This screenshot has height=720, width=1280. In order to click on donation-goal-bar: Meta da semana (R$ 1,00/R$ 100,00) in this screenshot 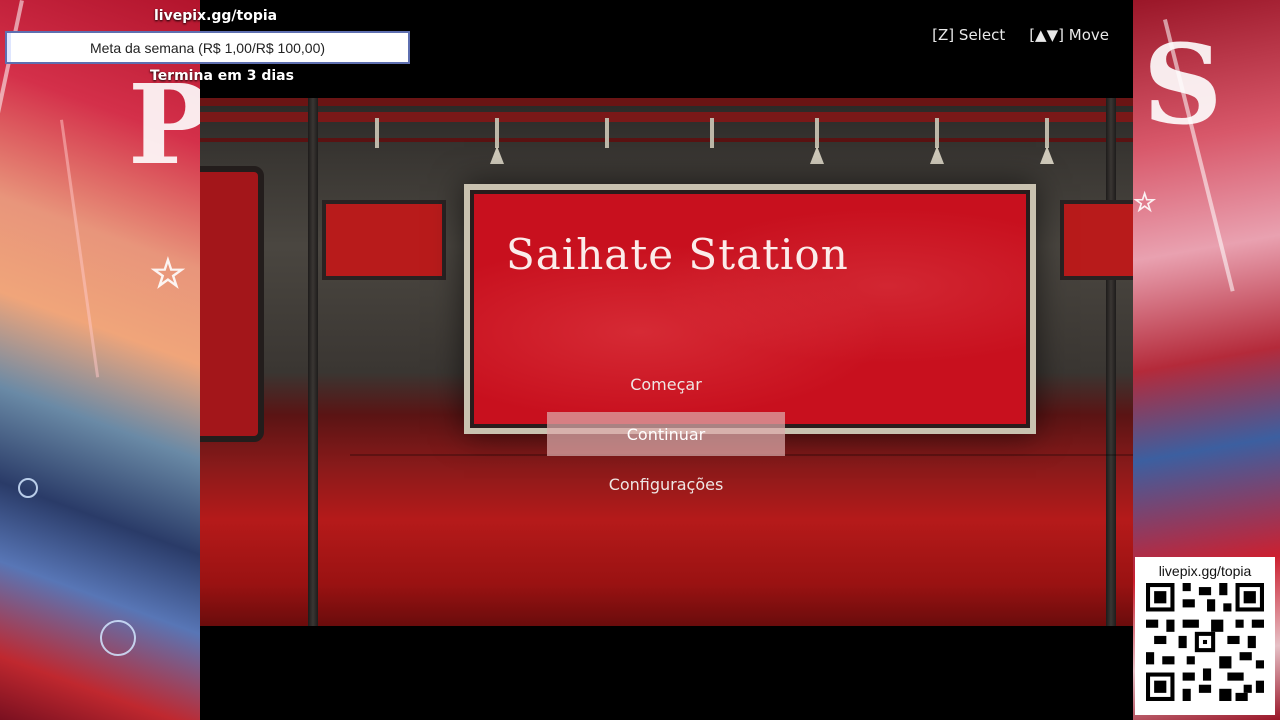, I will do `click(207, 47)`.